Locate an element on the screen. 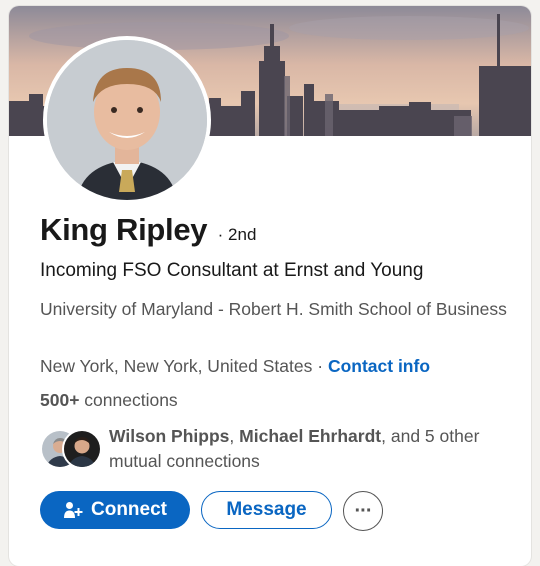 Image resolution: width=540 pixels, height=566 pixels. mutual-name-2: Michael Ehrhardt is located at coordinates (310, 436).